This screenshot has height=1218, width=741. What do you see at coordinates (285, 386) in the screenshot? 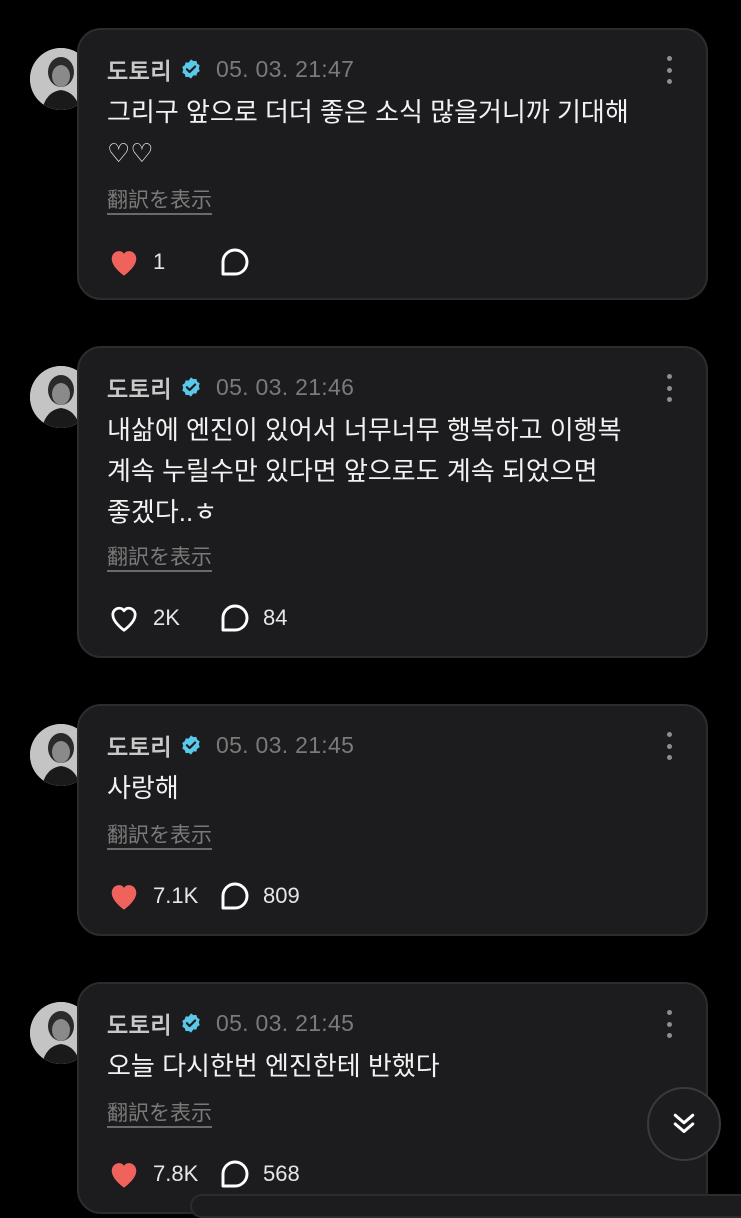
I see `post-timestamp: 05. 03. 21:46` at bounding box center [285, 386].